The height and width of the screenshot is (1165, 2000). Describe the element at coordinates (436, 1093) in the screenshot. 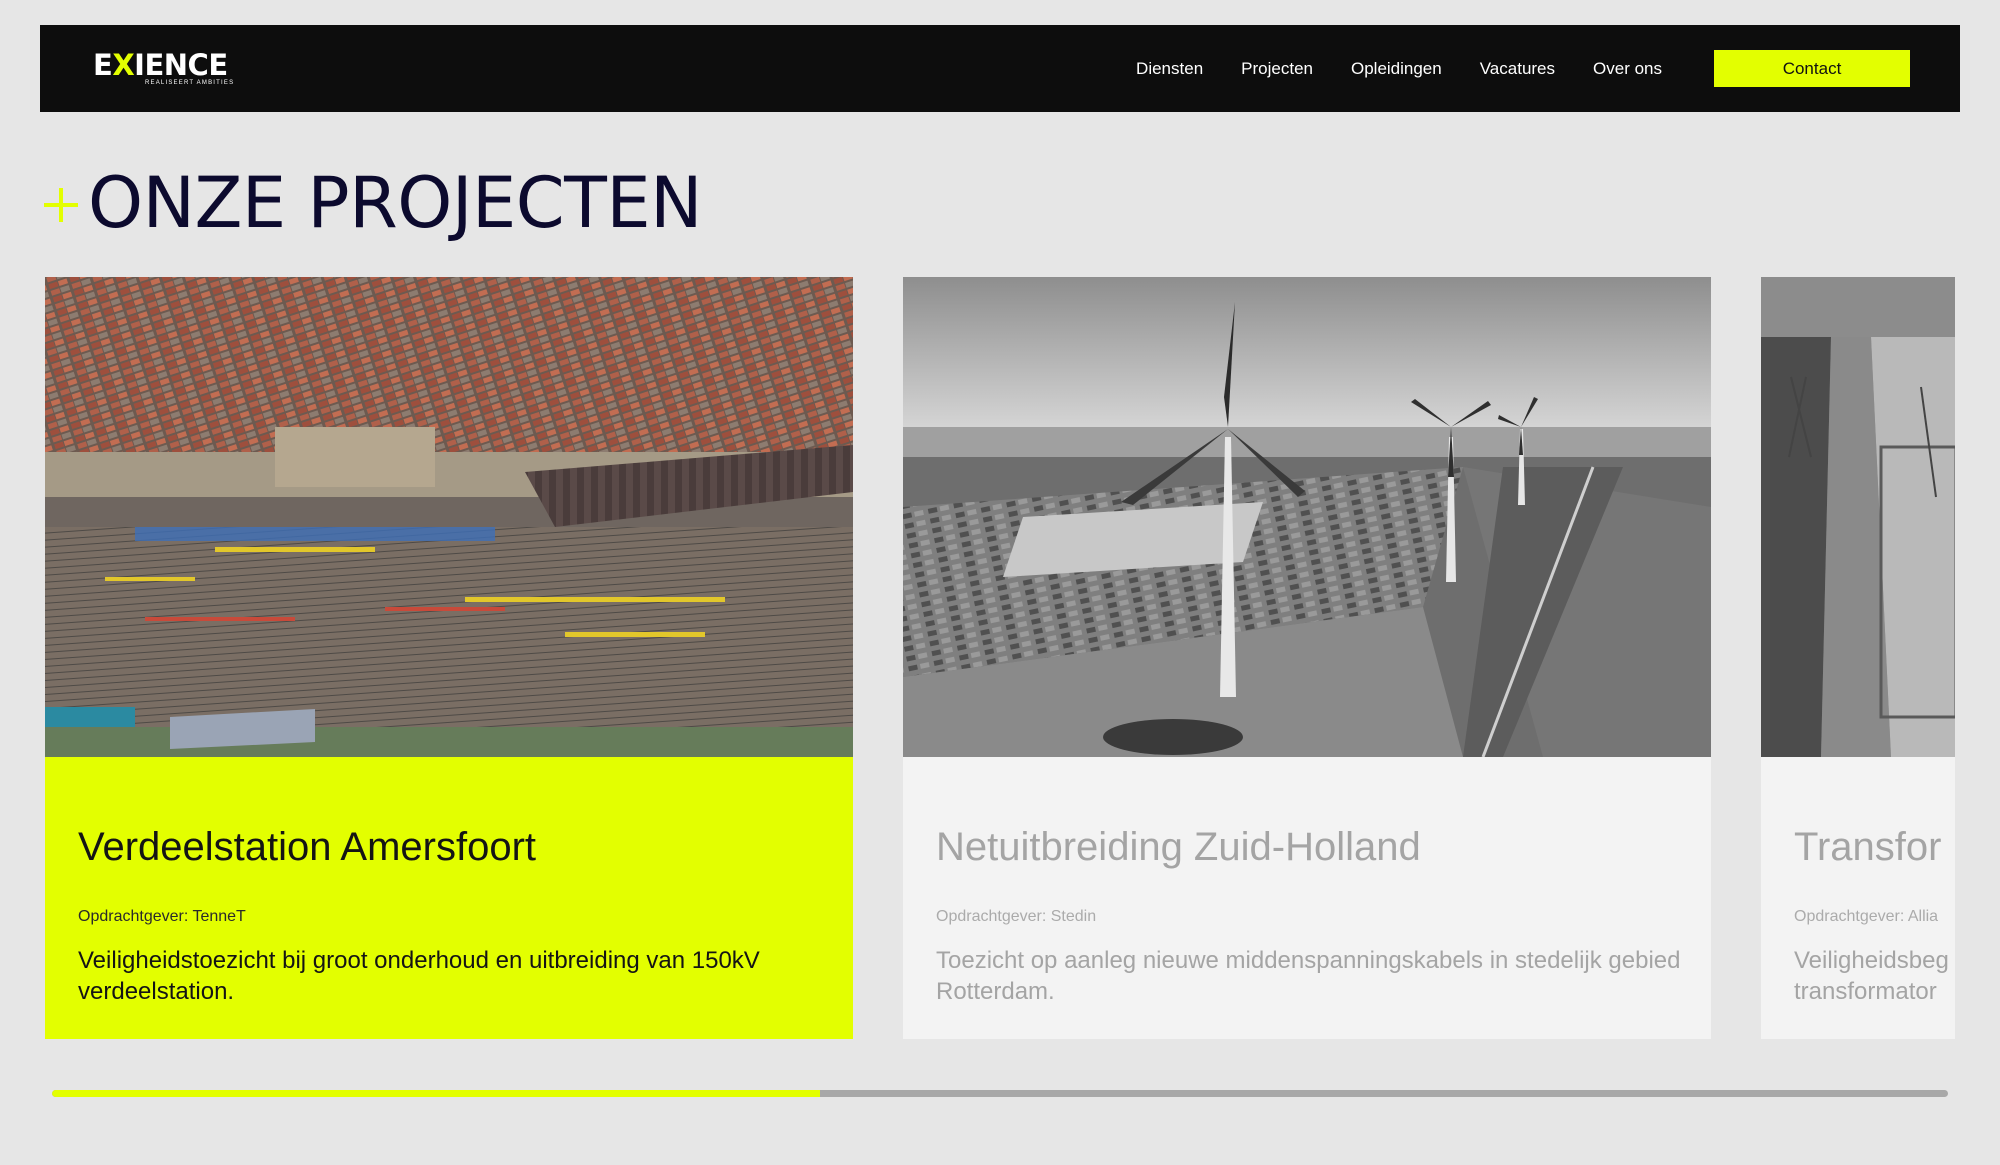

I see `carousel-scrollbar-thumb` at that location.